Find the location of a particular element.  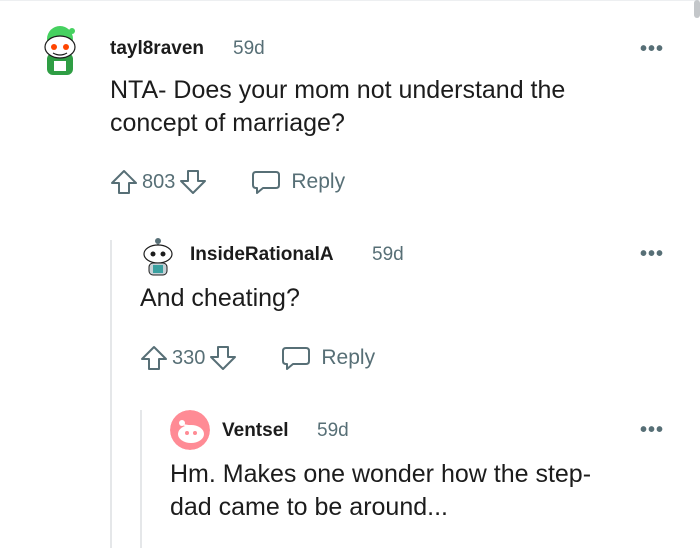

user-avatar is located at coordinates (190, 430).